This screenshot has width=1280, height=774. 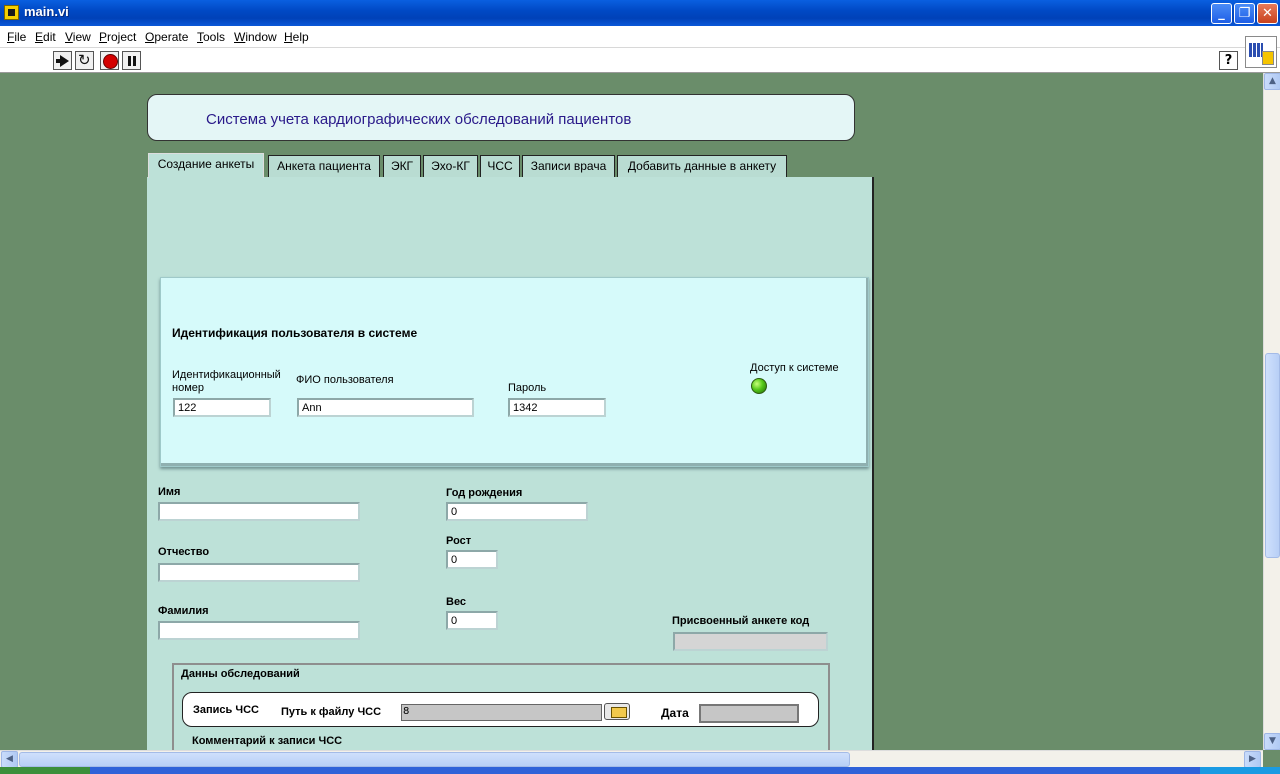 What do you see at coordinates (459, 541) in the screenshot?
I see `height-label: Рост` at bounding box center [459, 541].